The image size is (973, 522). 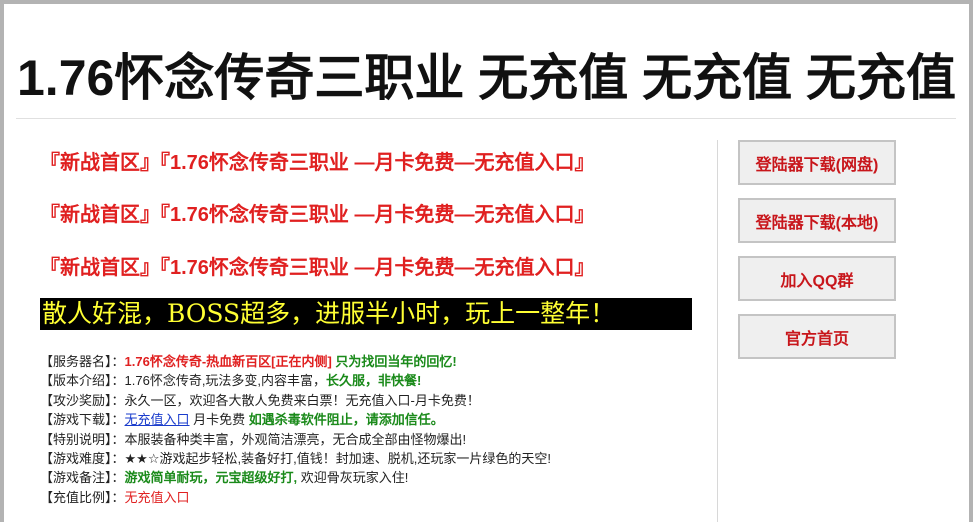 I want to click on info-label: 【游戏备注】：, so click(x=82, y=478).